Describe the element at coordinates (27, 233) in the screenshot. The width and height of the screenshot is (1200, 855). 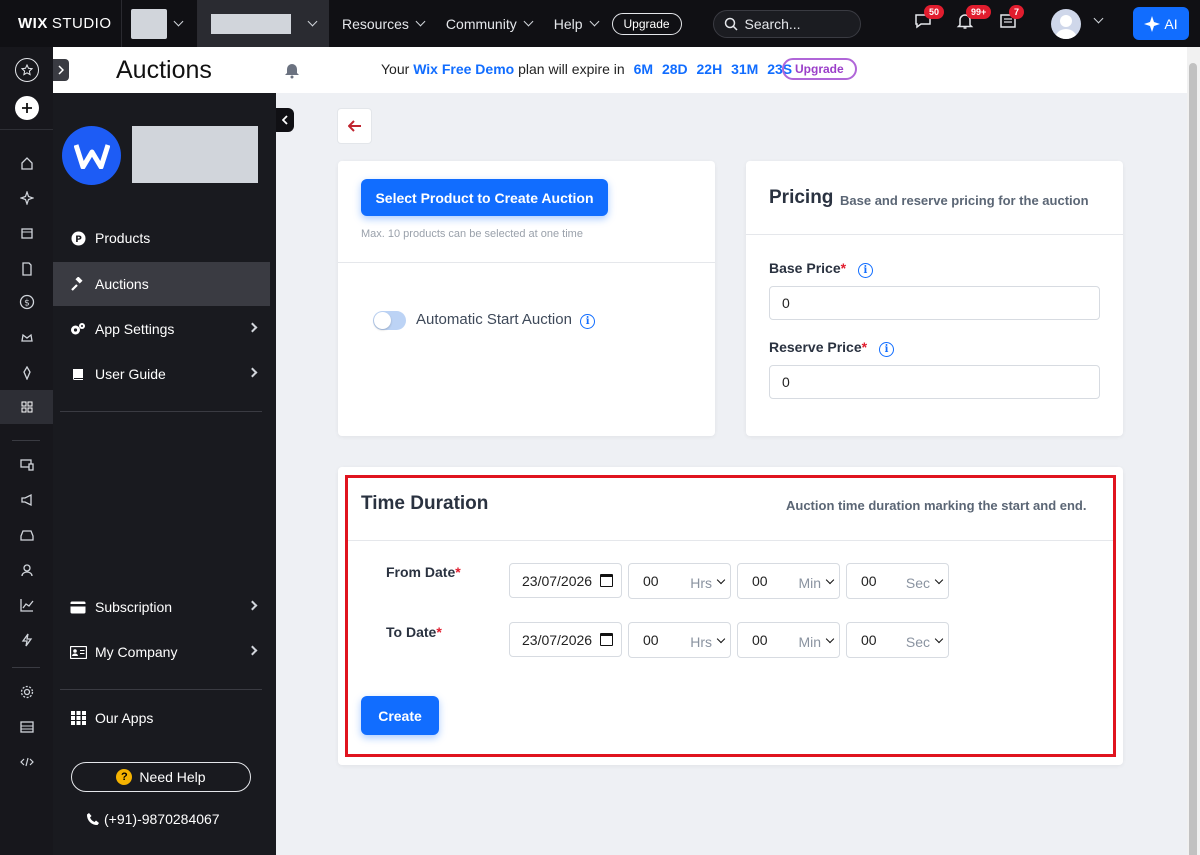
I see `calendar-icon` at that location.